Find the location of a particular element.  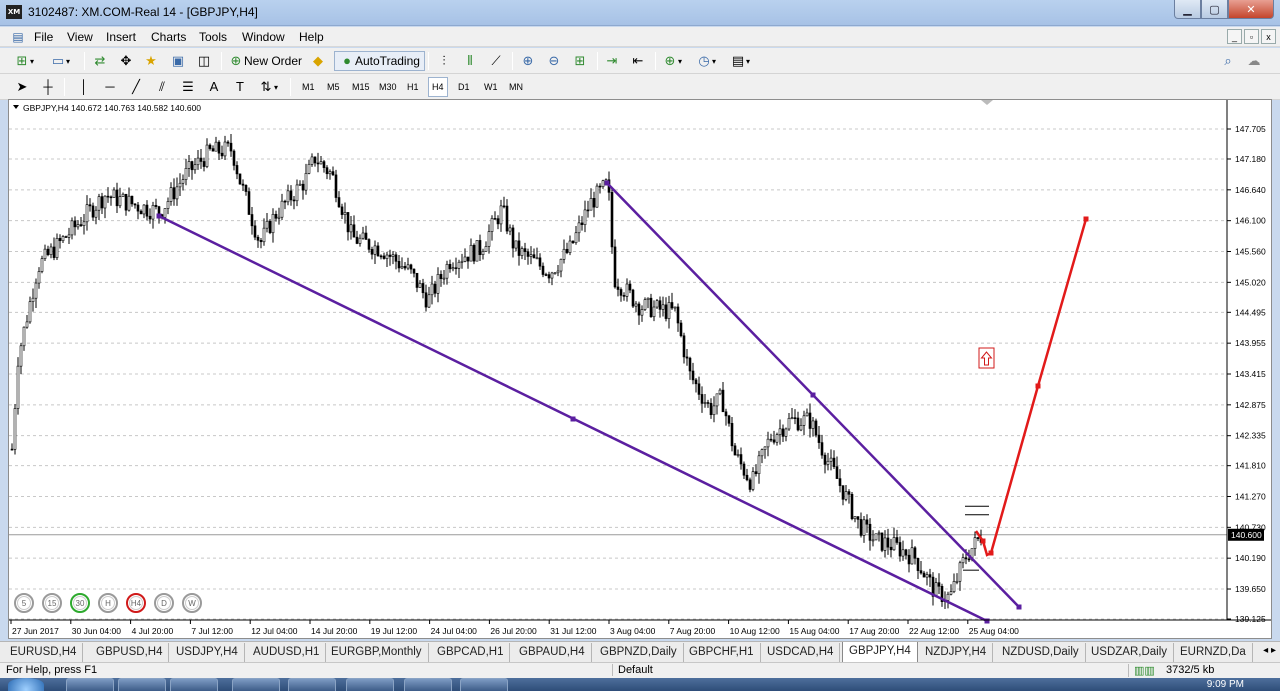

new-chart-icon: ⊞ is located at coordinates (22, 60).